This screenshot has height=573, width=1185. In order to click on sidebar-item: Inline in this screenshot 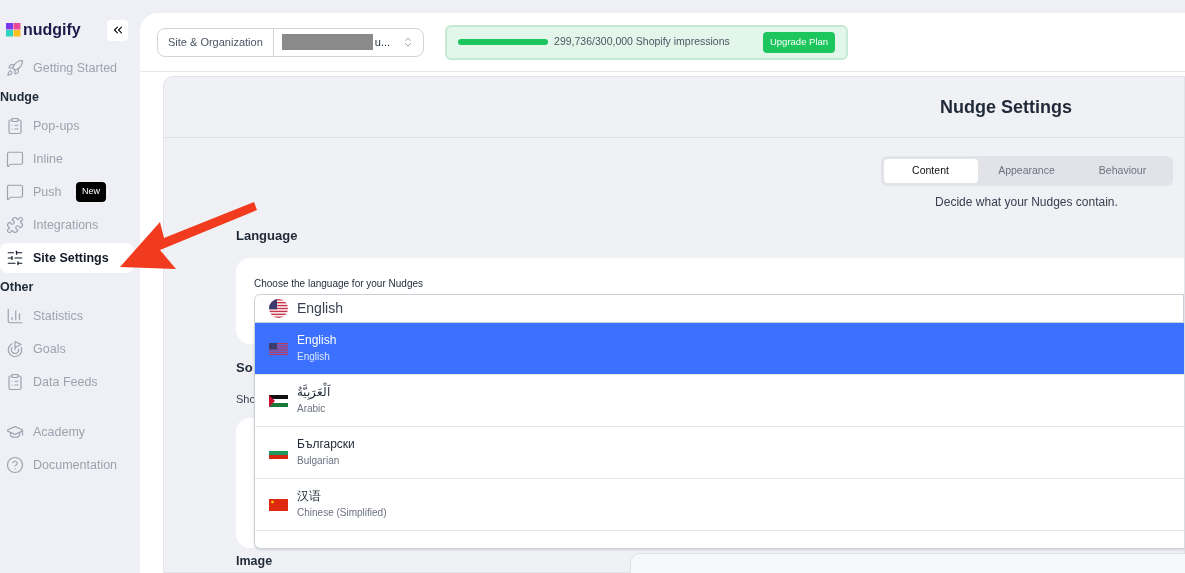, I will do `click(67, 159)`.